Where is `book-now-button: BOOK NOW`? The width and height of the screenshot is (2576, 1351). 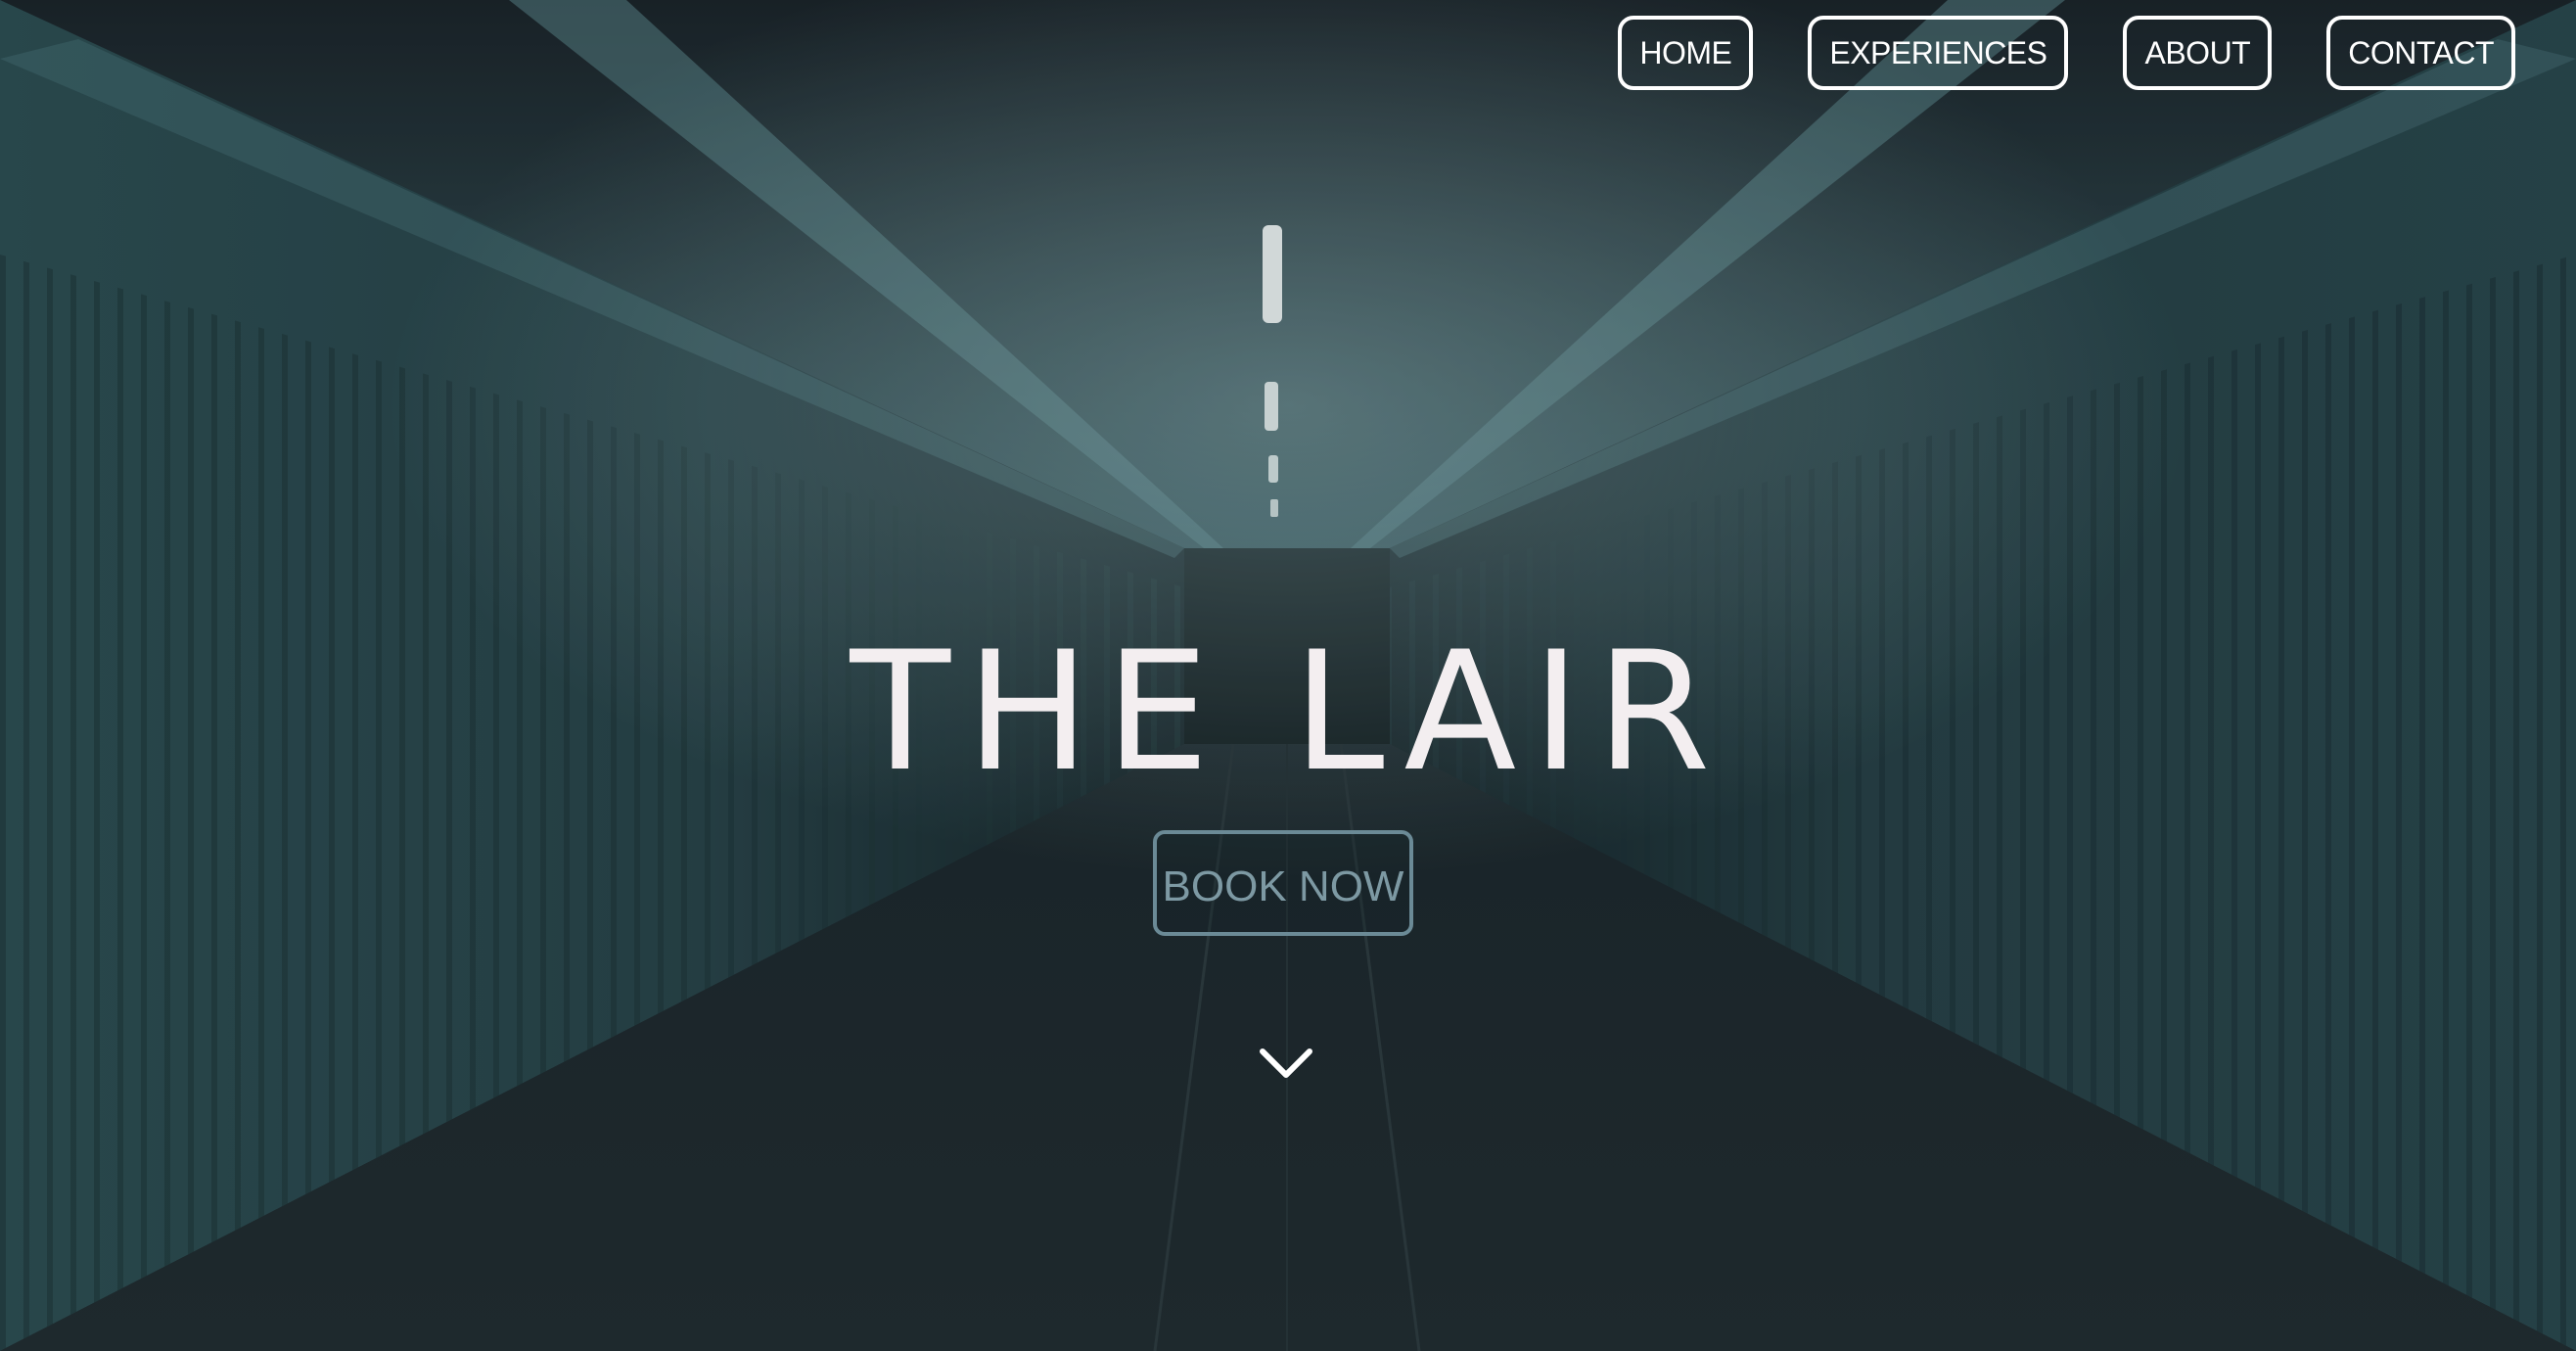 book-now-button: BOOK NOW is located at coordinates (1283, 883).